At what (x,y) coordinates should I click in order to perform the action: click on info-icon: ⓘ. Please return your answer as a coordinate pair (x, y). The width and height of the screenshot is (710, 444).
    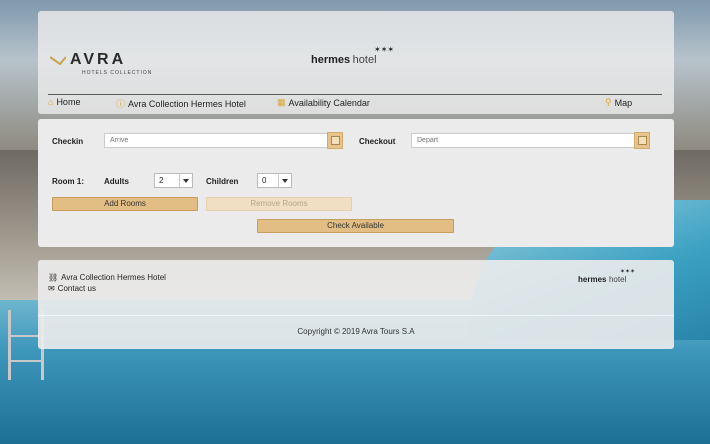
    Looking at the image, I should click on (121, 104).